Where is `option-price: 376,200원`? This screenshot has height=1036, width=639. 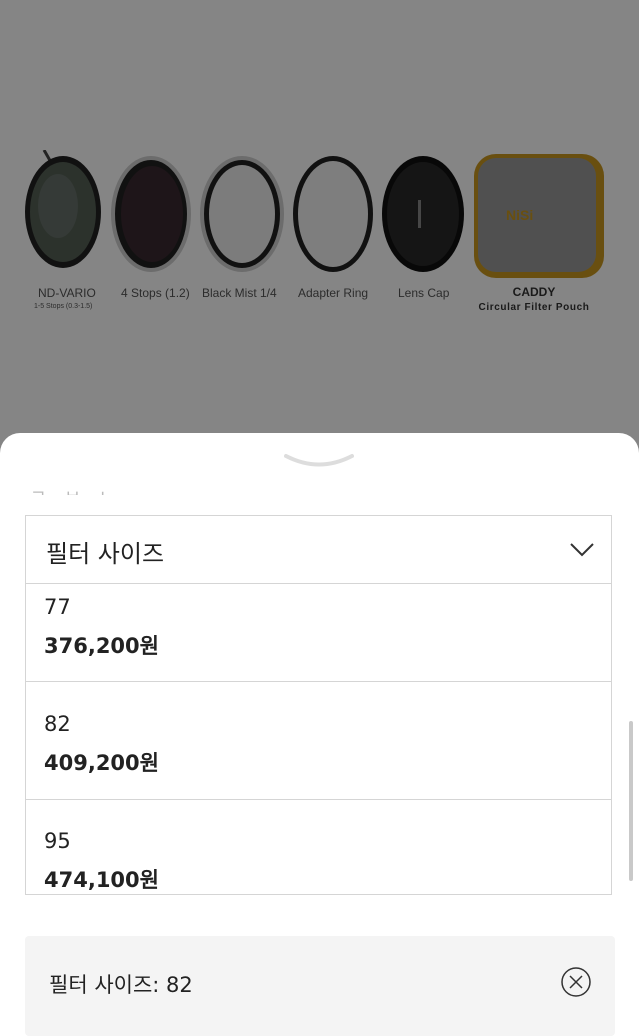
option-price: 376,200원 is located at coordinates (101, 646).